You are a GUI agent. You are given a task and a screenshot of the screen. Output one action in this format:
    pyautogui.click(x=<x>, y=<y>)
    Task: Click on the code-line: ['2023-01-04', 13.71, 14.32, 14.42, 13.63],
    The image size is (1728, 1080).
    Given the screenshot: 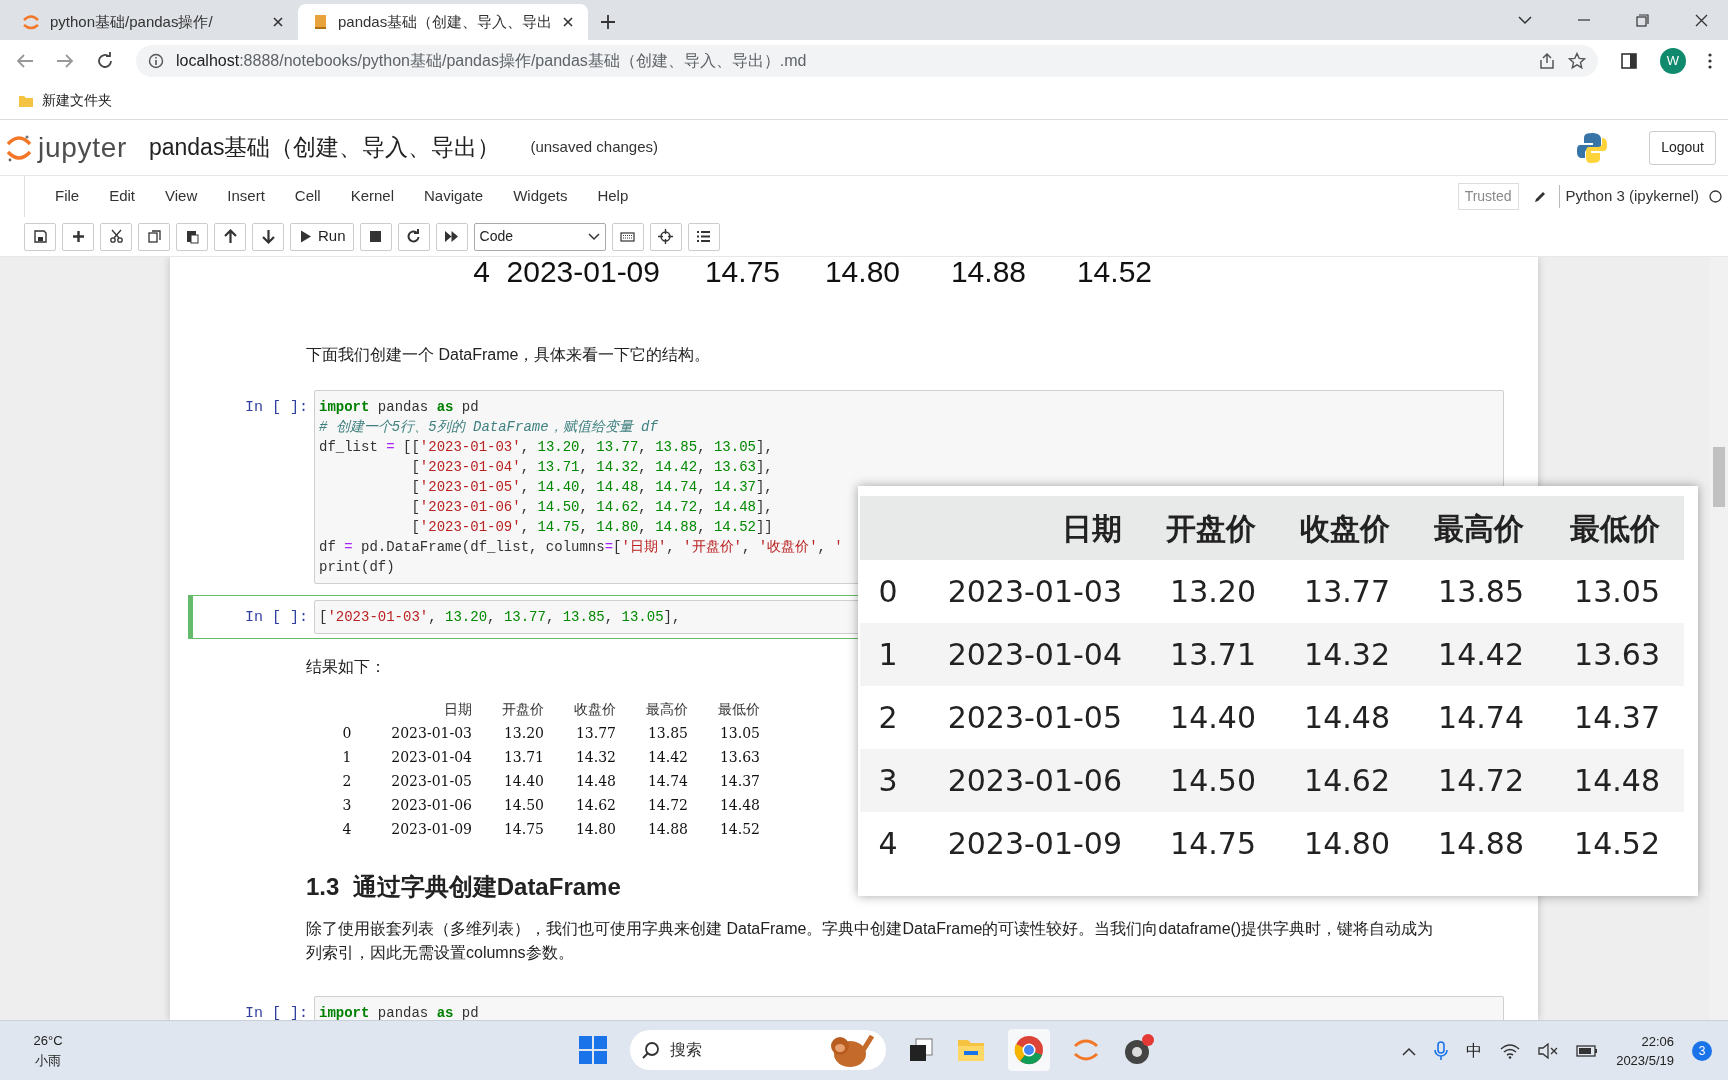 What is the action you would take?
    pyautogui.click(x=591, y=467)
    